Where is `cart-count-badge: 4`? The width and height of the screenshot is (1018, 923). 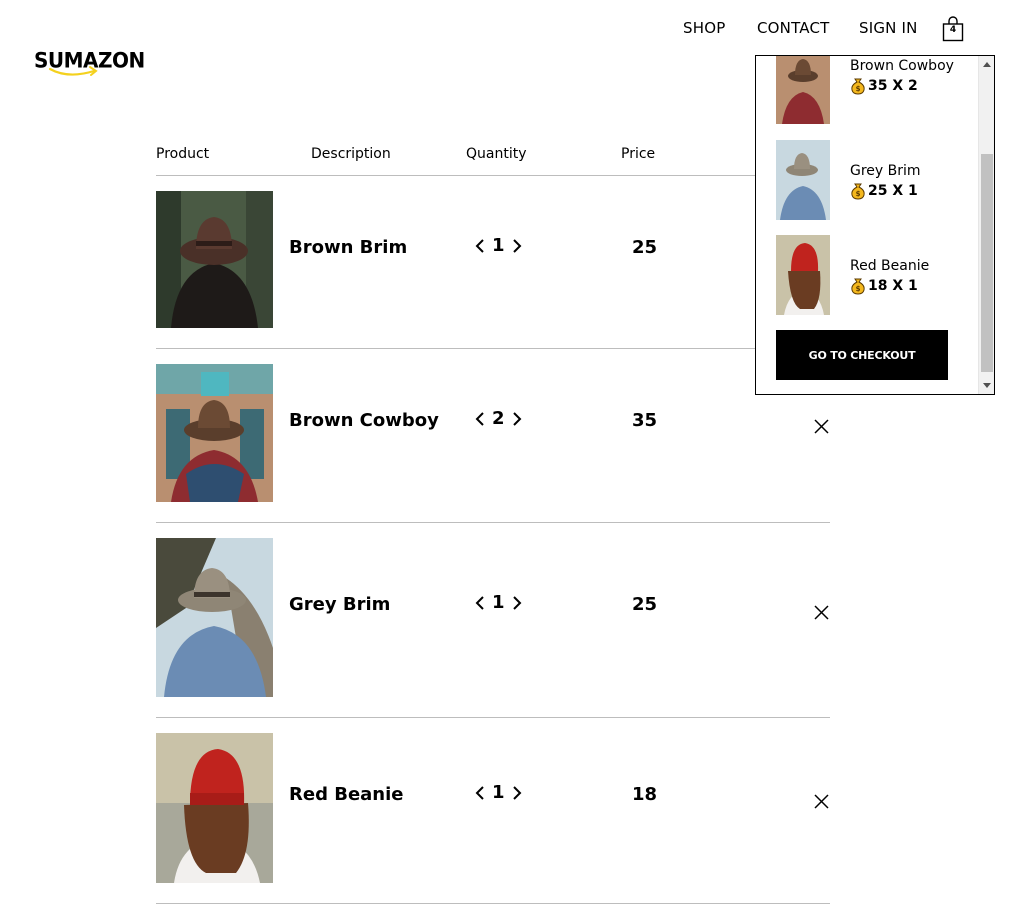
cart-count-badge: 4 is located at coordinates (953, 30).